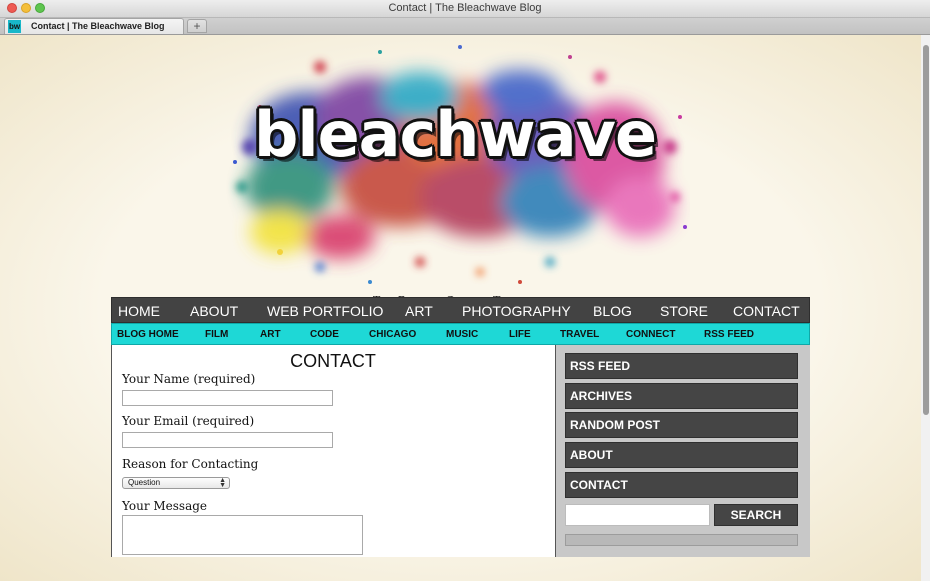  Describe the element at coordinates (650, 334) in the screenshot. I see `sub-nav-connect: CONNECT` at that location.